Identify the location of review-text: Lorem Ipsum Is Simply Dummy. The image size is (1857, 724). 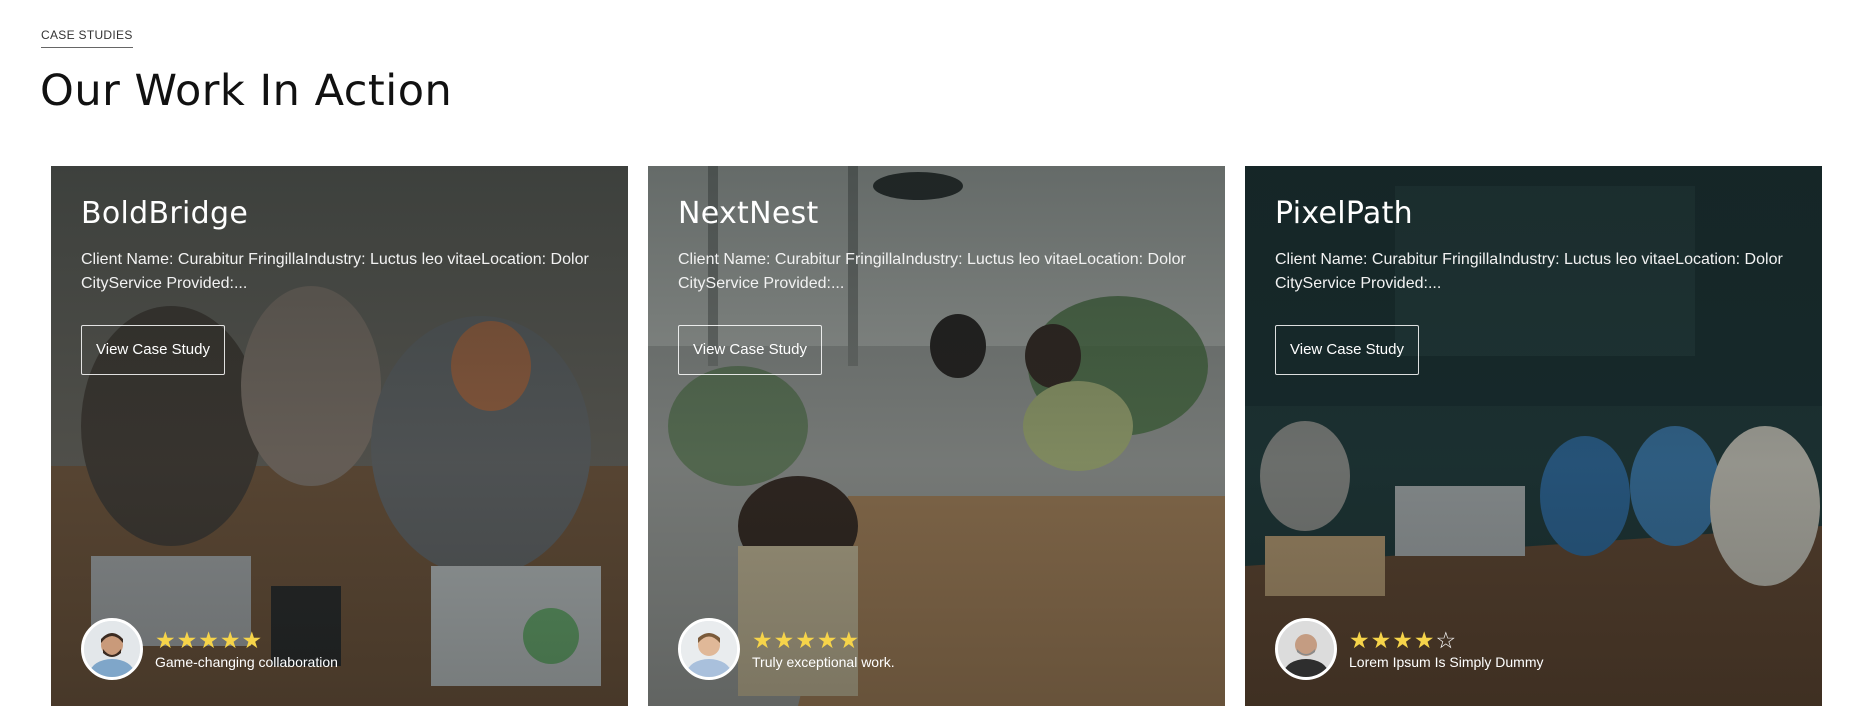
(1446, 662).